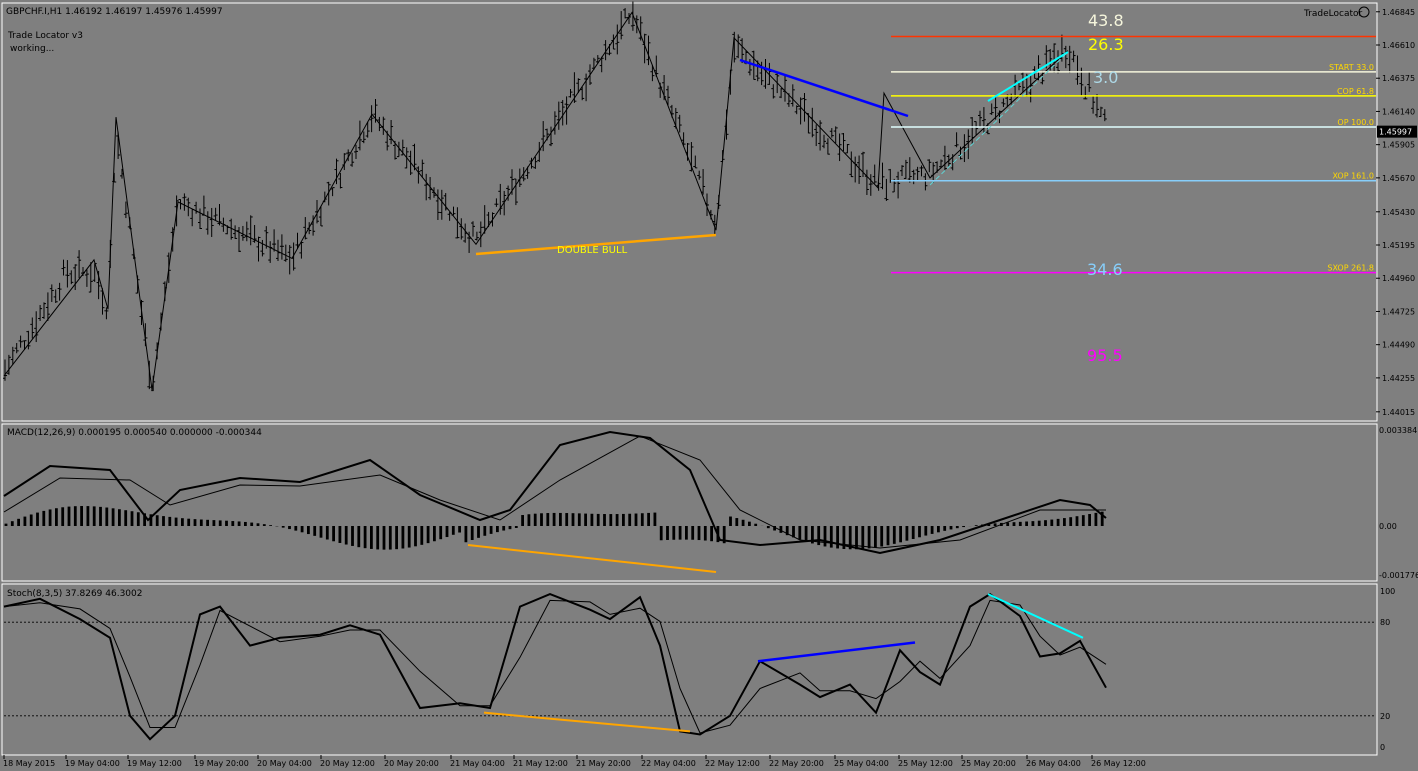 Image resolution: width=1418 pixels, height=771 pixels. I want to click on price-tick-label: 1.46610, so click(1398, 45).